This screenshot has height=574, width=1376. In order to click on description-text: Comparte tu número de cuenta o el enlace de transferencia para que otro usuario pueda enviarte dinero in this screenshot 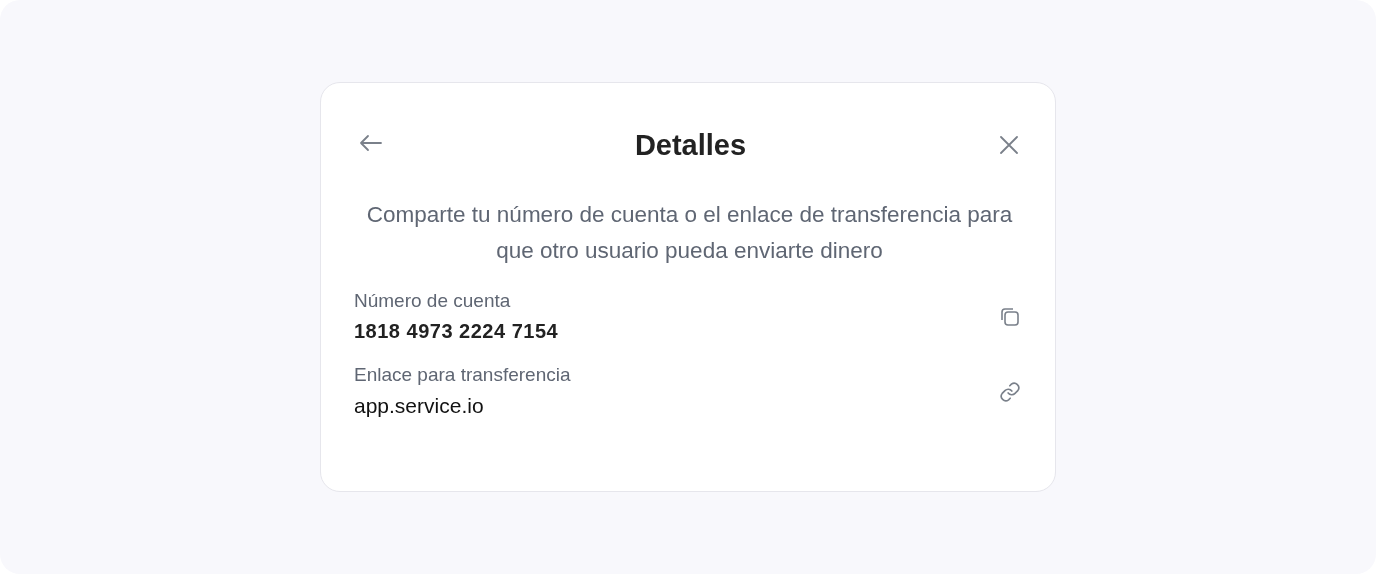, I will do `click(689, 233)`.